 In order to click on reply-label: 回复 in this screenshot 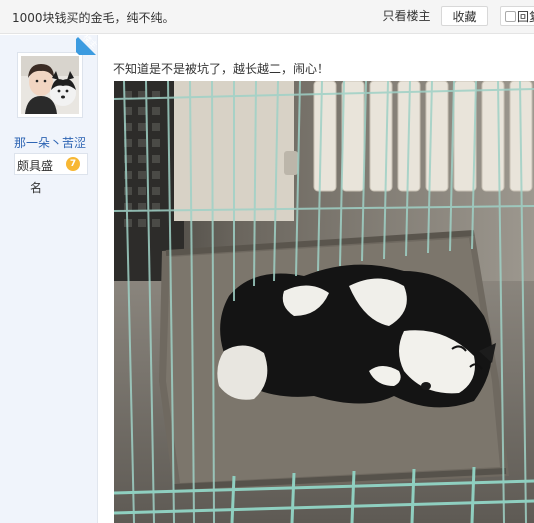, I will do `click(525, 17)`.